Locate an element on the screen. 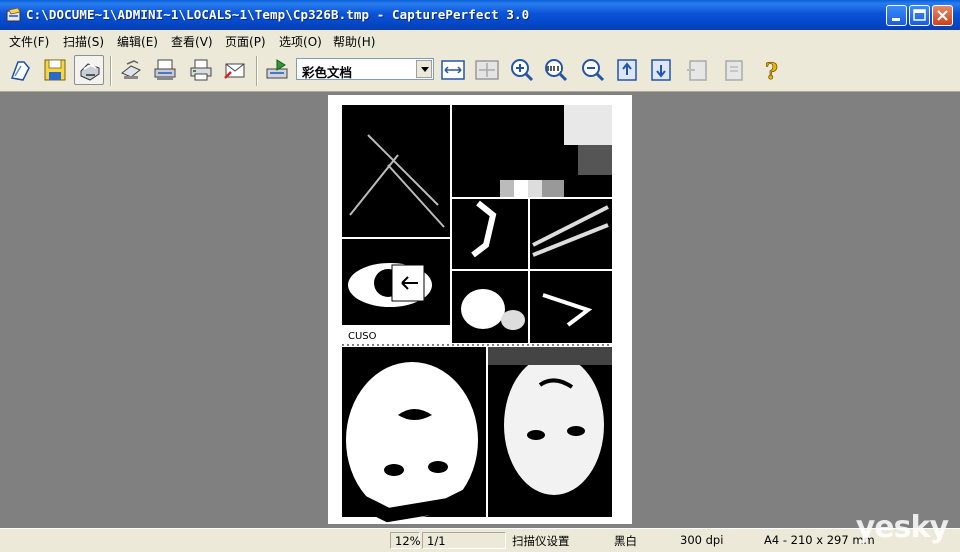  prev-page-button is located at coordinates (627, 70).